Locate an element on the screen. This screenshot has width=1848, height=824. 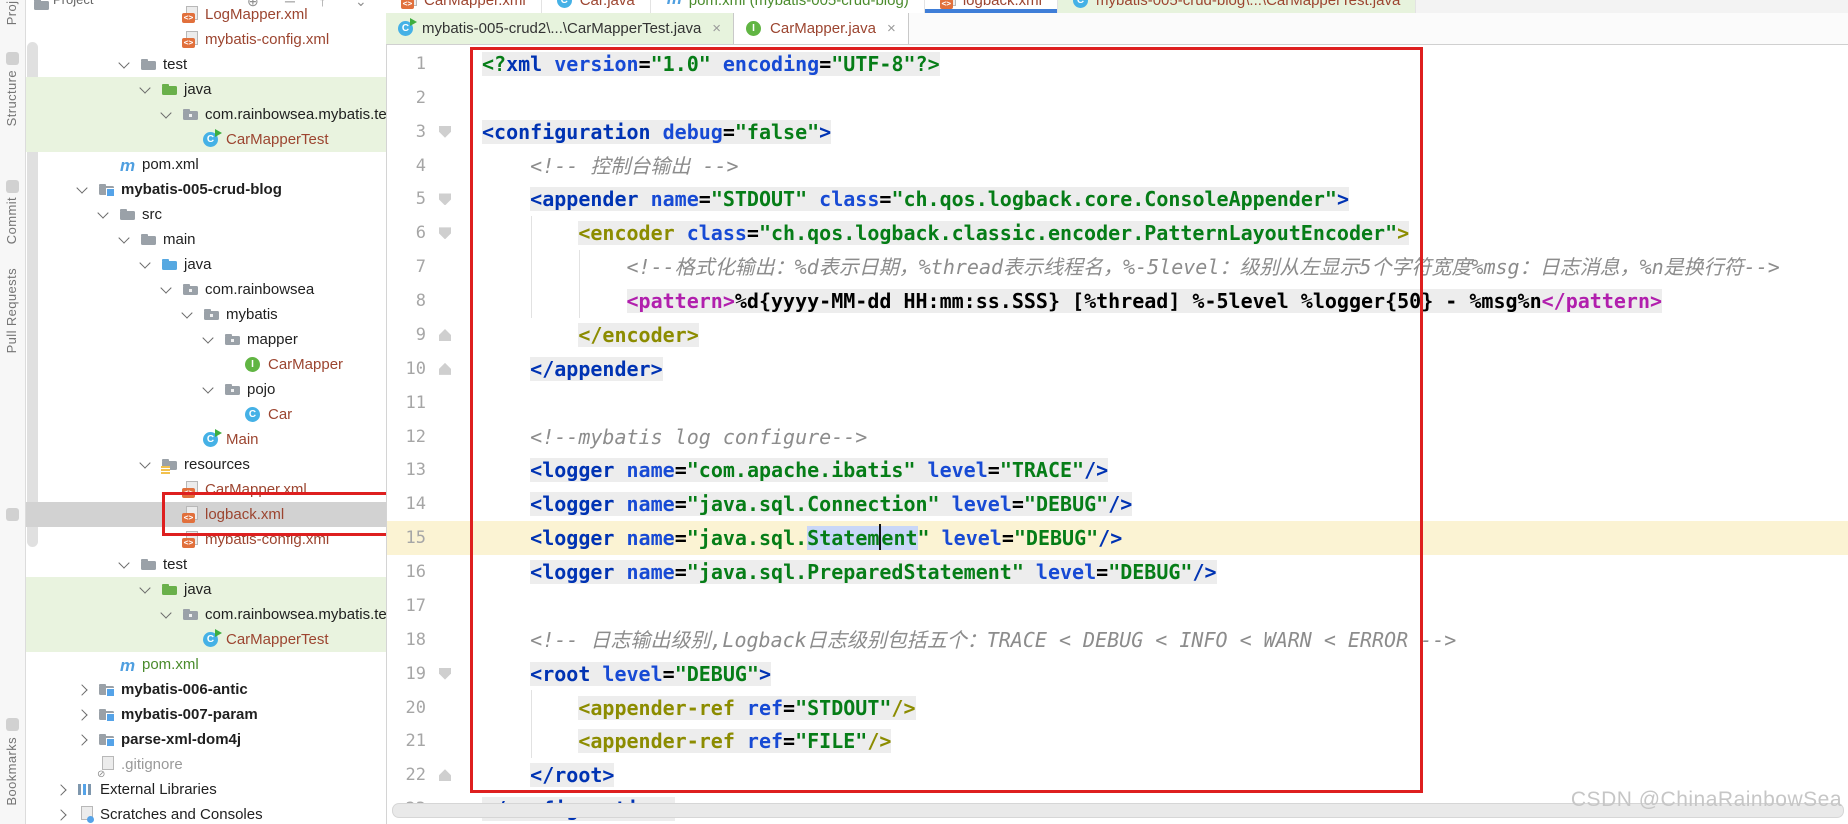
tool-button-pull-requests: Pull Requests is located at coordinates (11, 310).